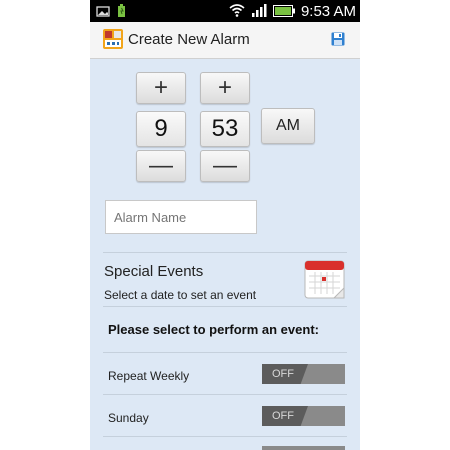 This screenshot has height=450, width=450. Describe the element at coordinates (237, 11) in the screenshot. I see `wifi-icon` at that location.